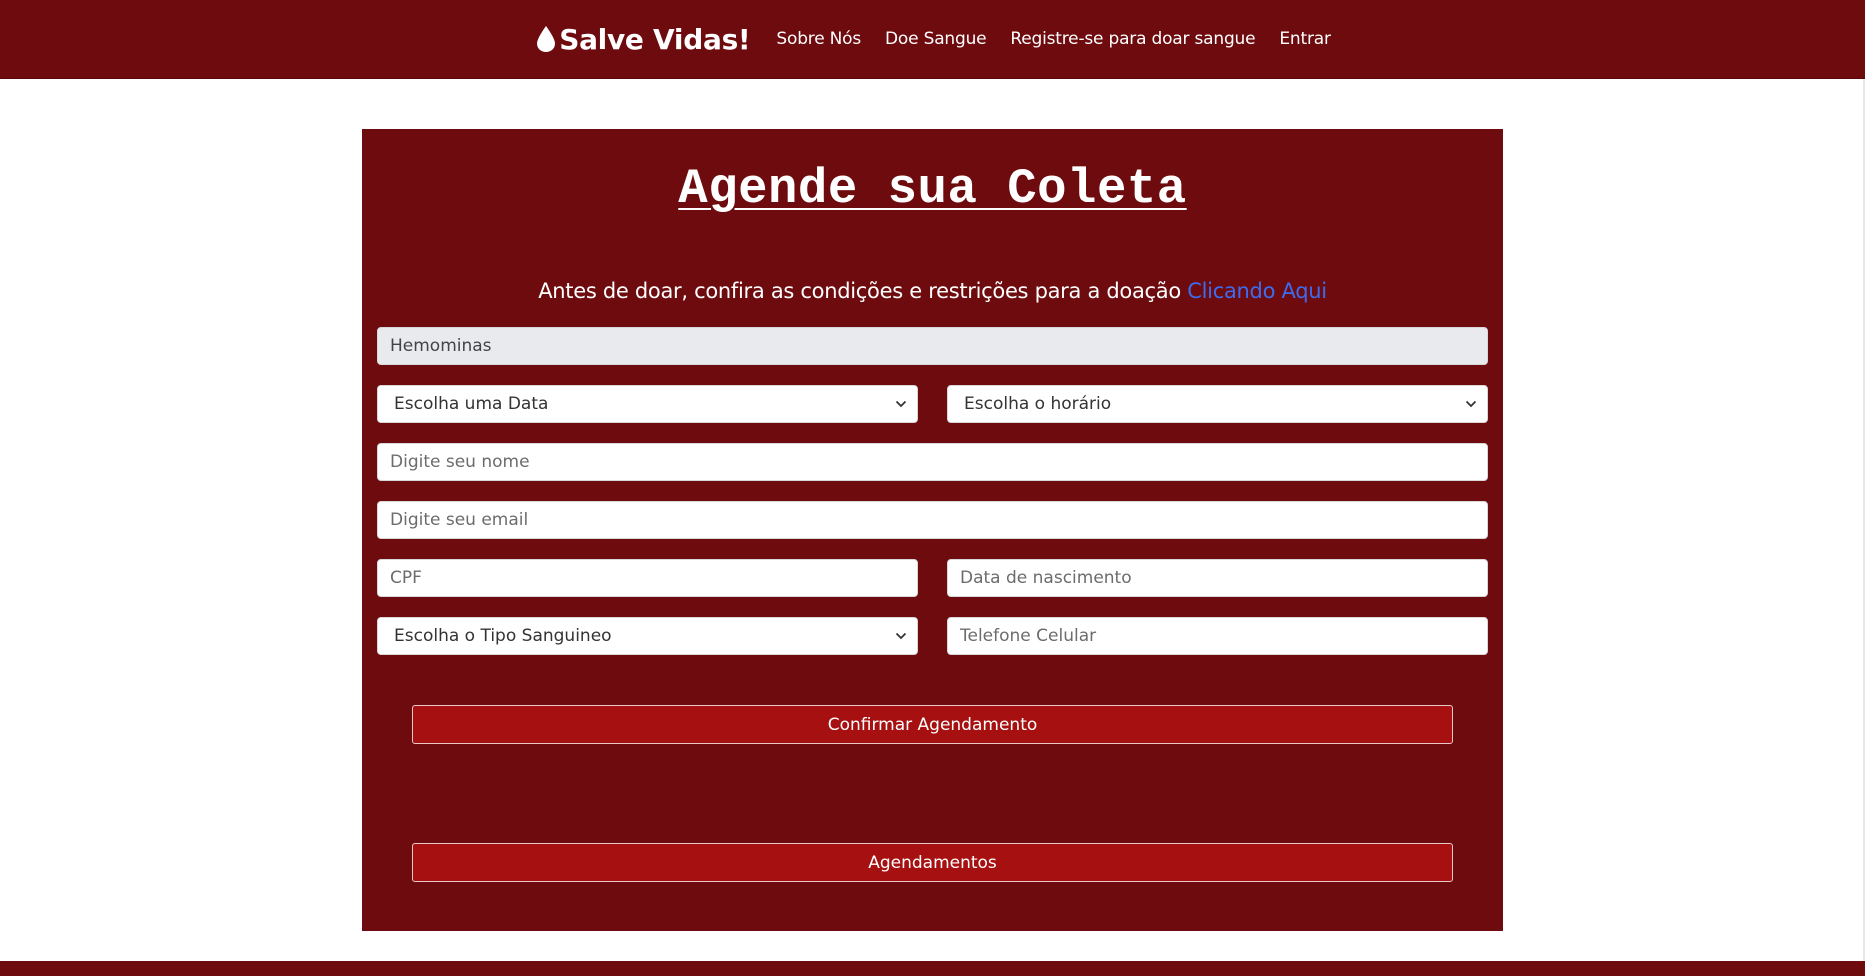  I want to click on phone-input, so click(1217, 636).